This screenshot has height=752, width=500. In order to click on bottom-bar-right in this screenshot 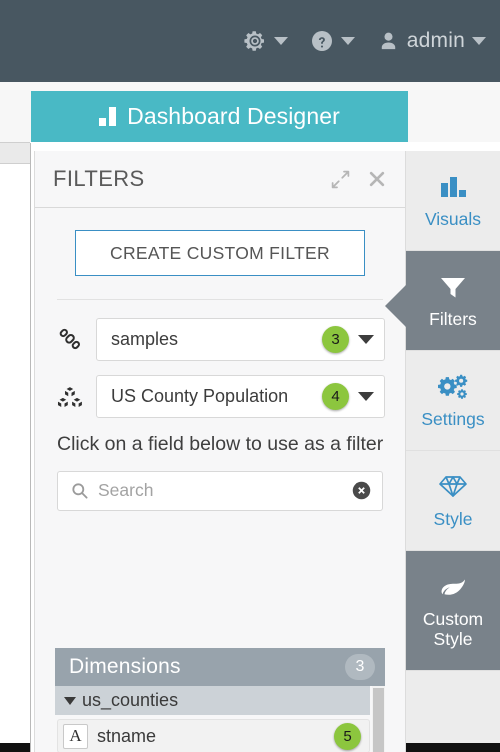, I will do `click(453, 747)`.